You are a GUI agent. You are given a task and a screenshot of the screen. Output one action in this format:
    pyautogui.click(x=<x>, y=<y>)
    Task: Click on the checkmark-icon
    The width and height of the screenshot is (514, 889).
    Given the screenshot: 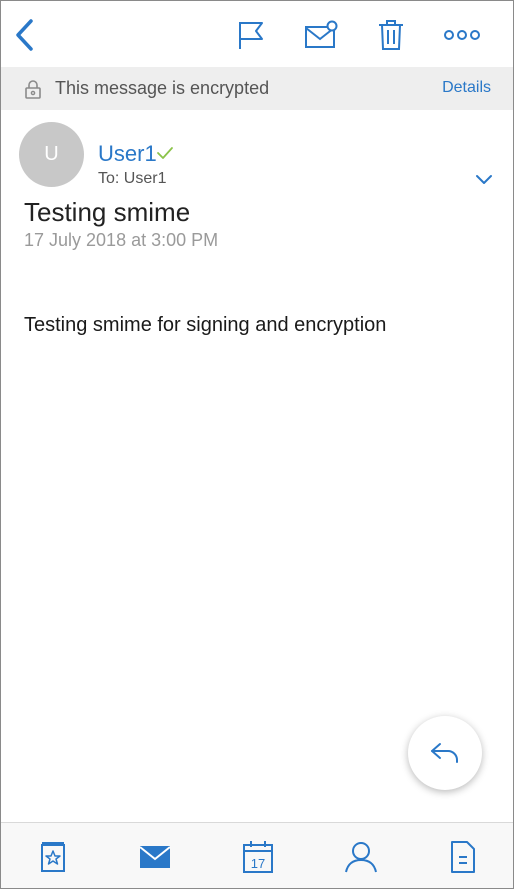 What is the action you would take?
    pyautogui.click(x=165, y=153)
    